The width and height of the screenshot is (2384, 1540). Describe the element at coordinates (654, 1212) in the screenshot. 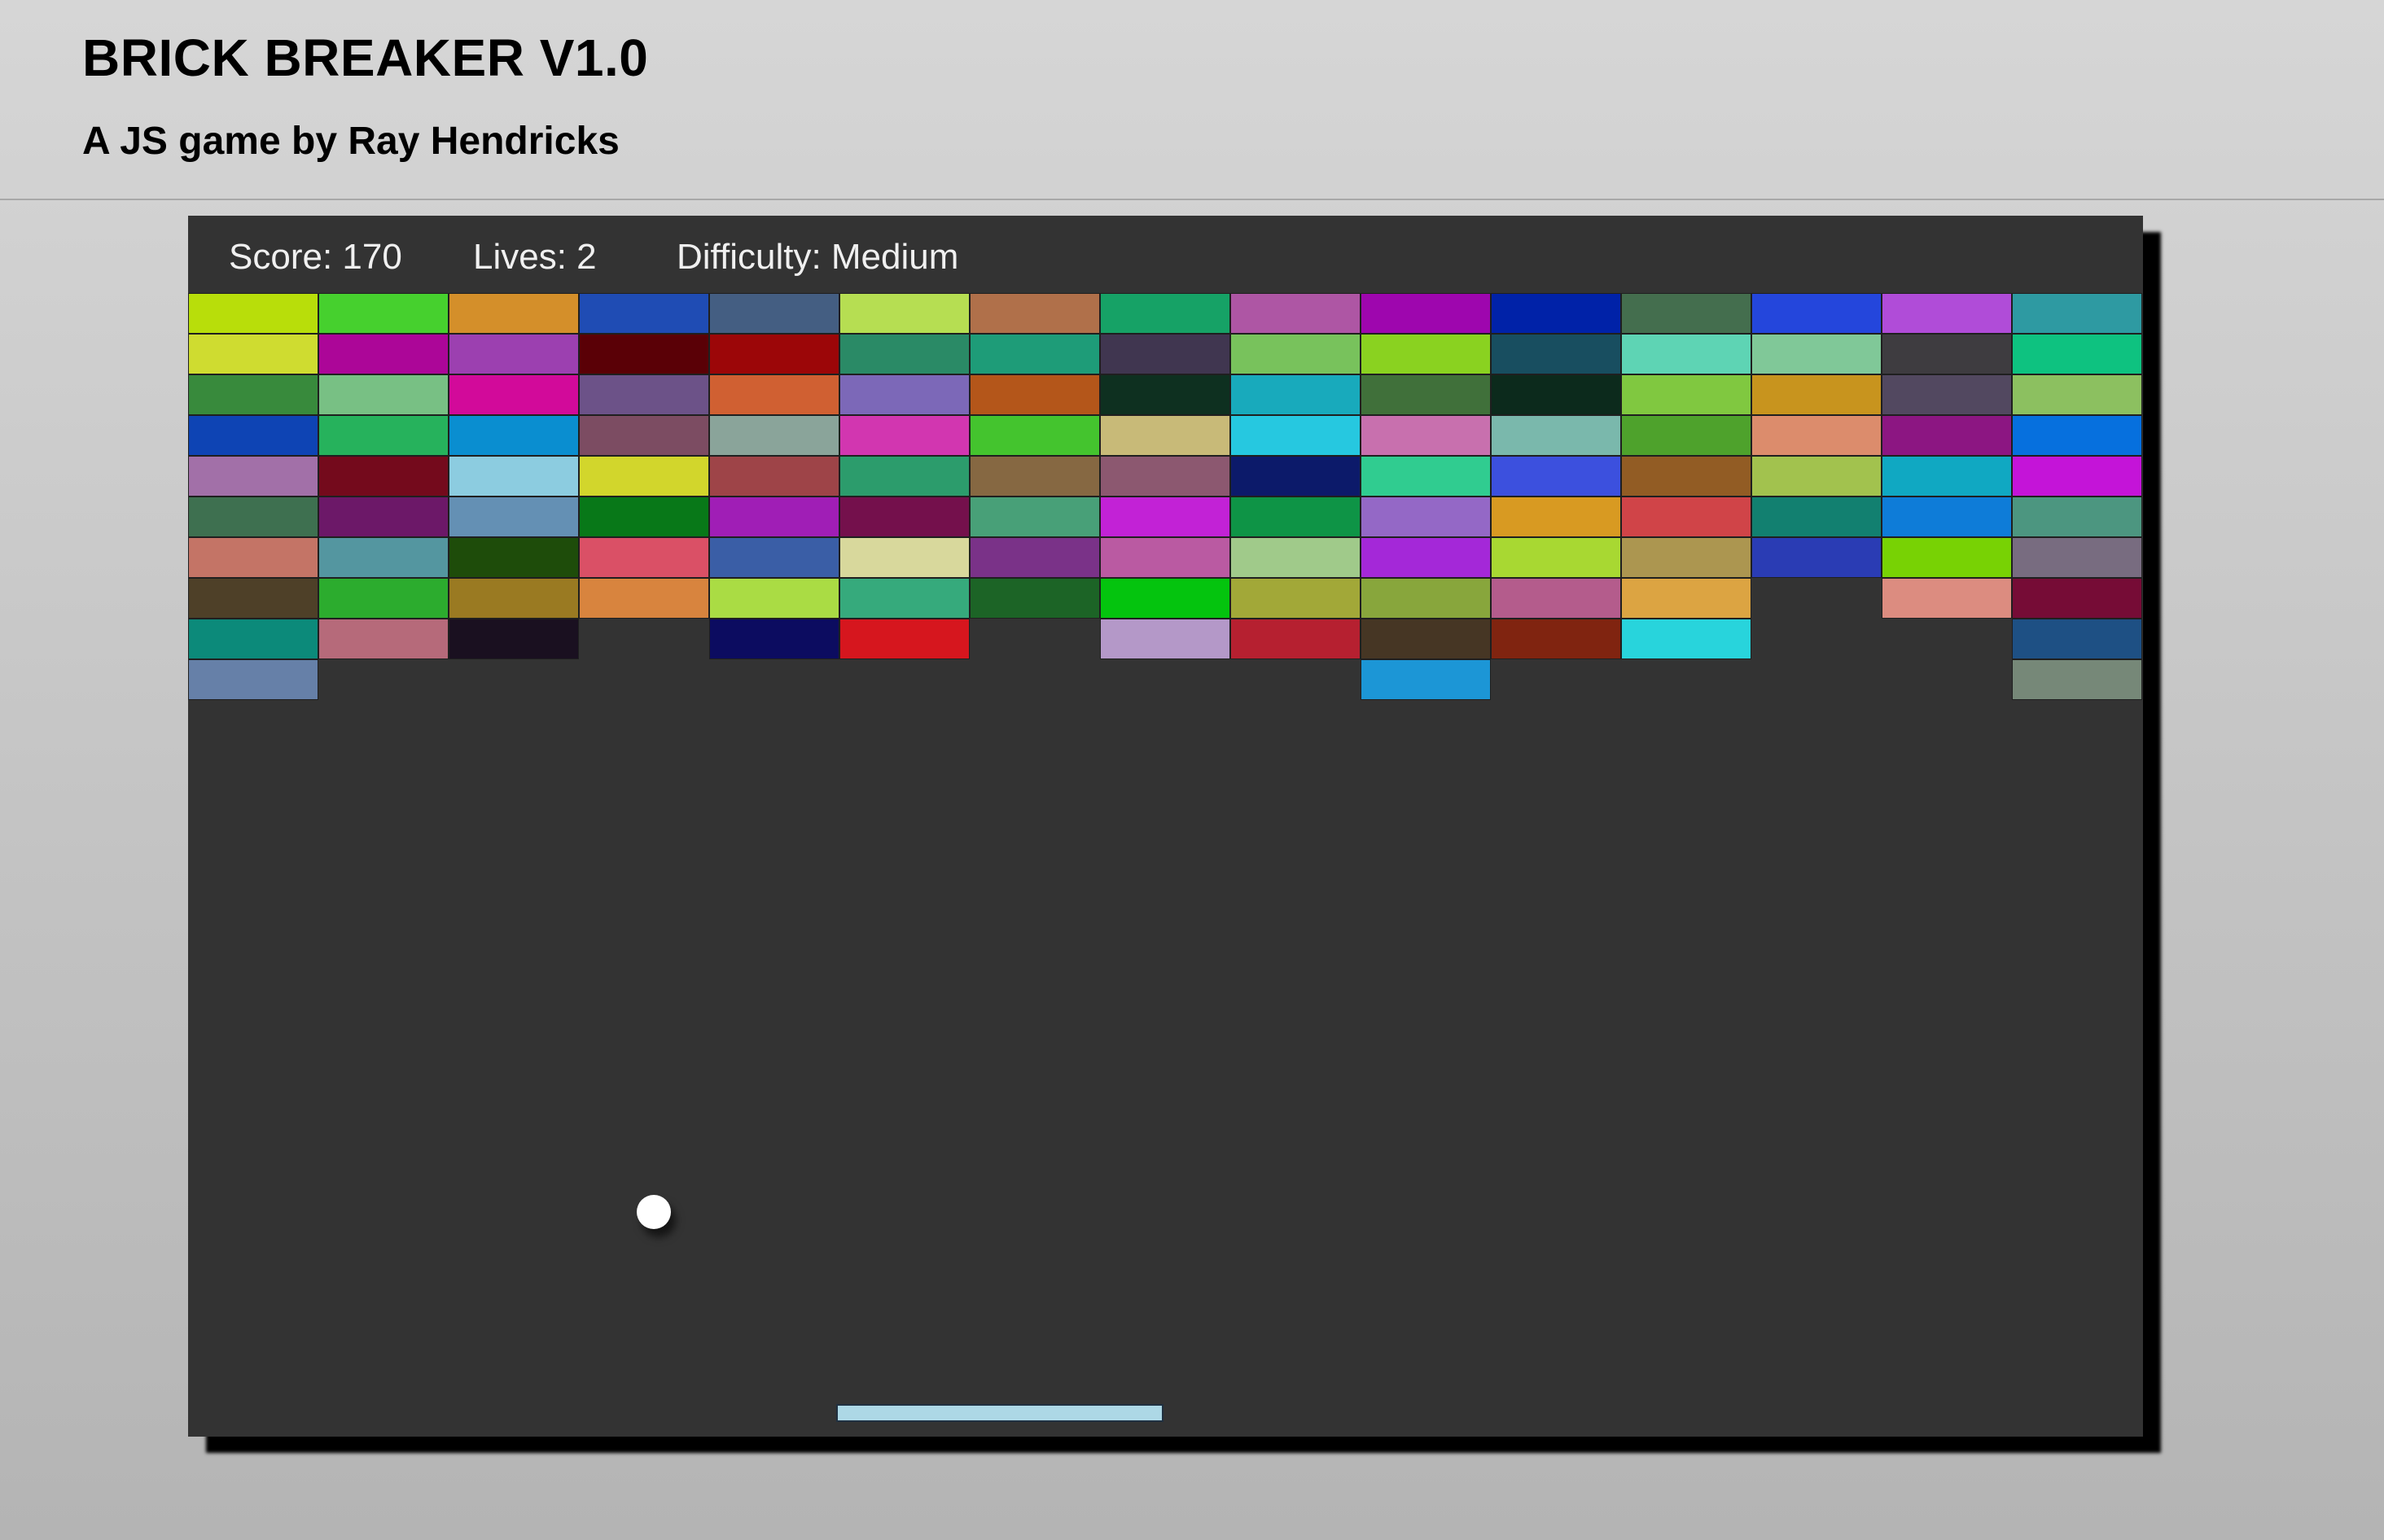

I see `ball` at that location.